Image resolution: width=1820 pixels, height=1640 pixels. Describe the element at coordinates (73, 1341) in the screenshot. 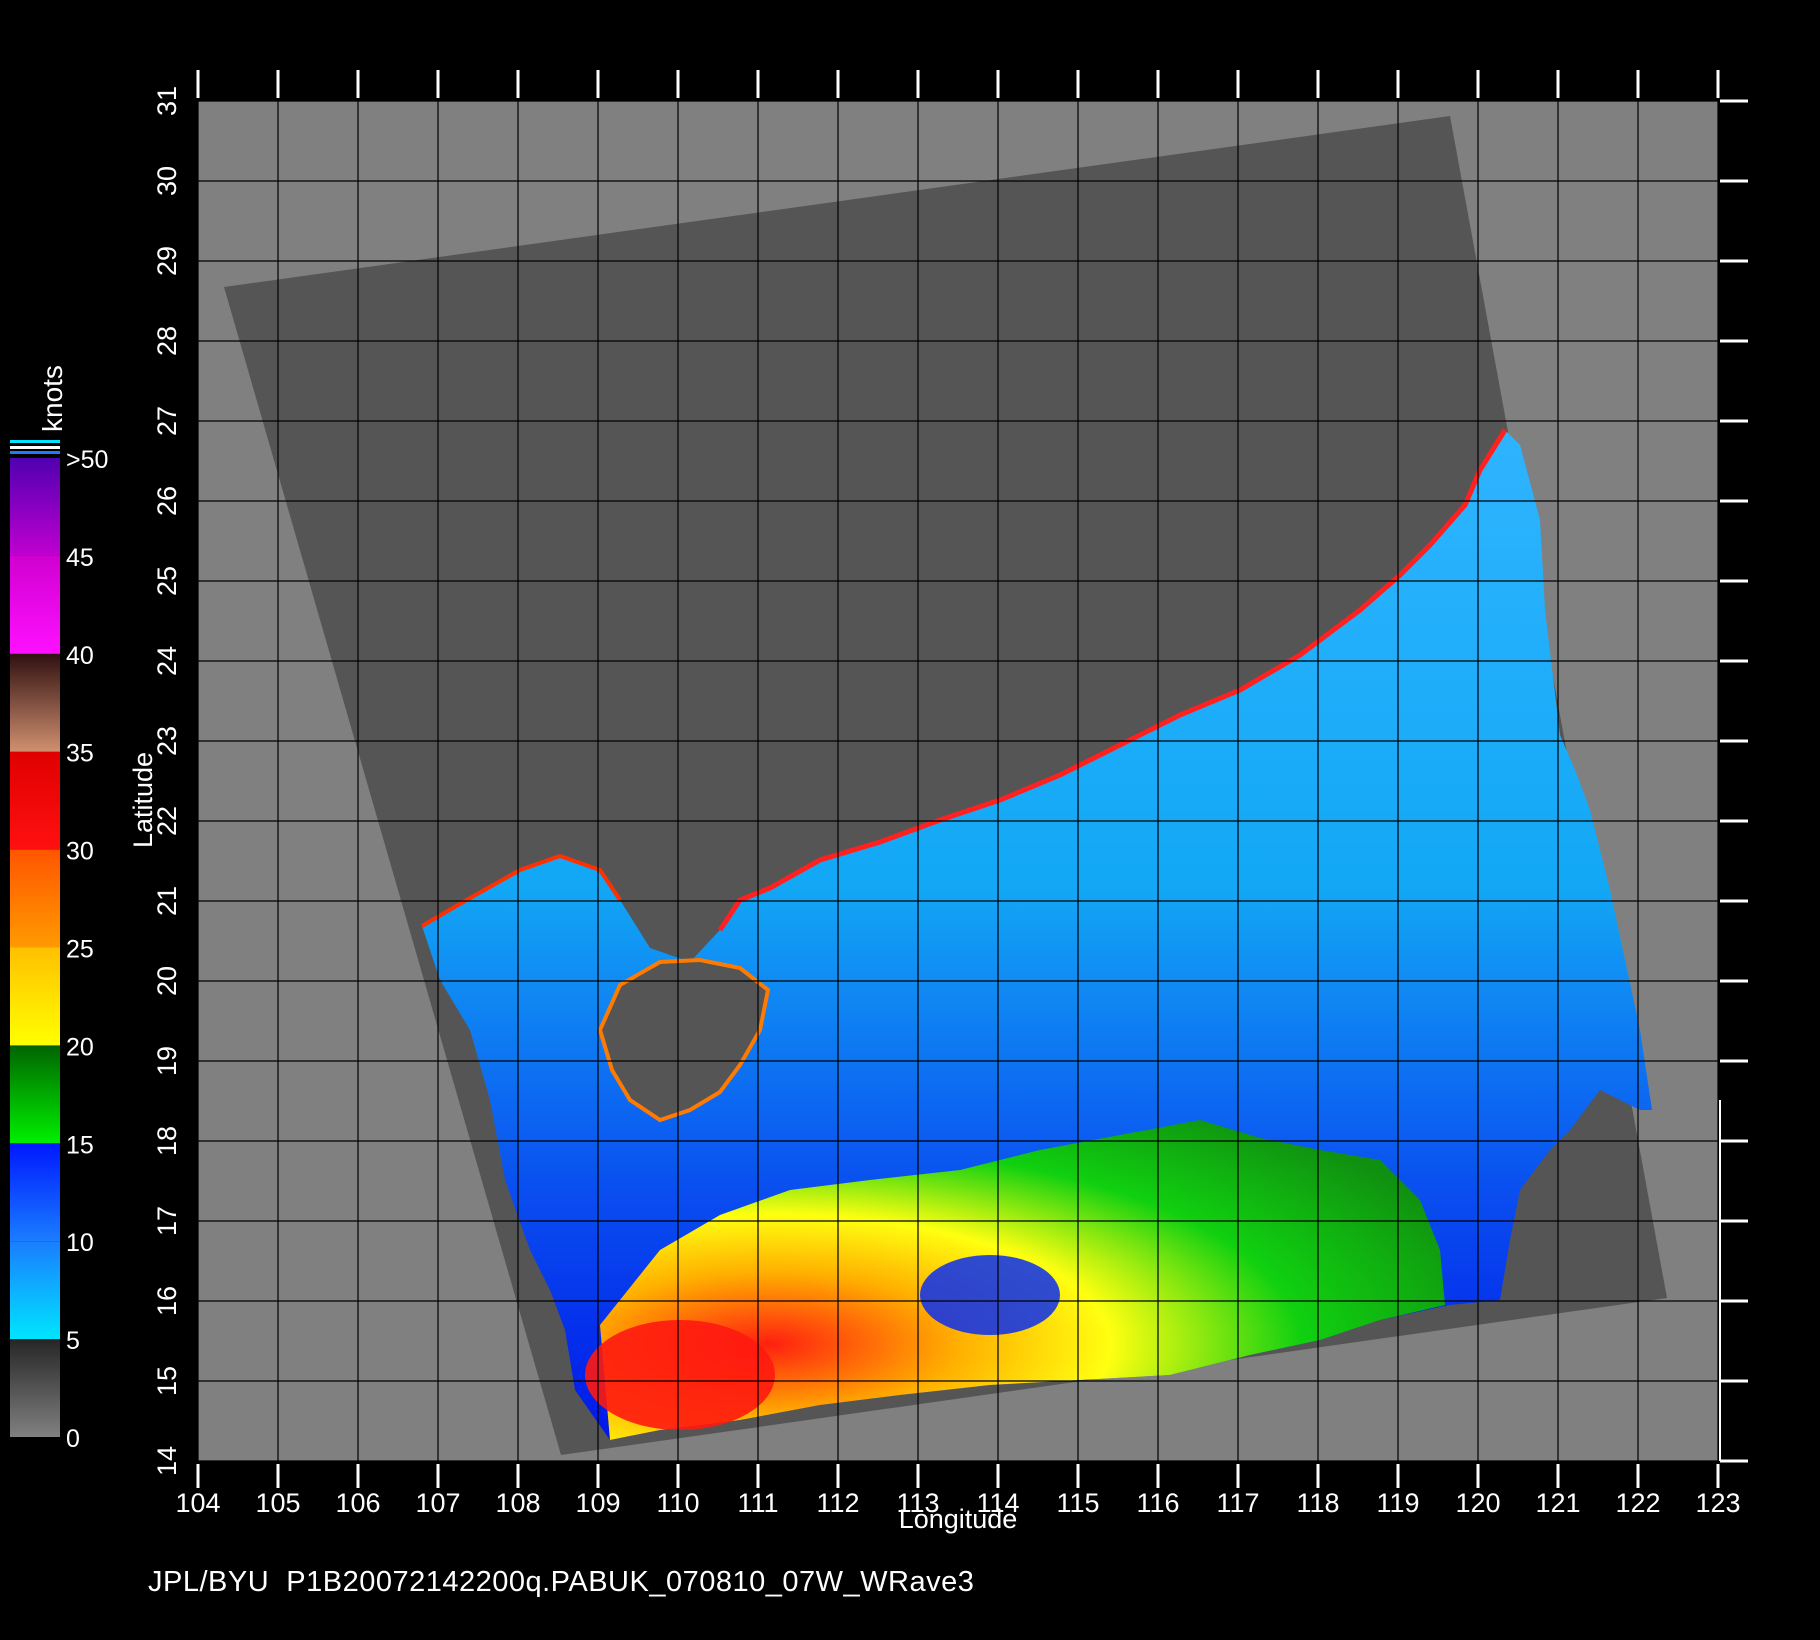

I see `colorbar-tick-label: 5` at that location.